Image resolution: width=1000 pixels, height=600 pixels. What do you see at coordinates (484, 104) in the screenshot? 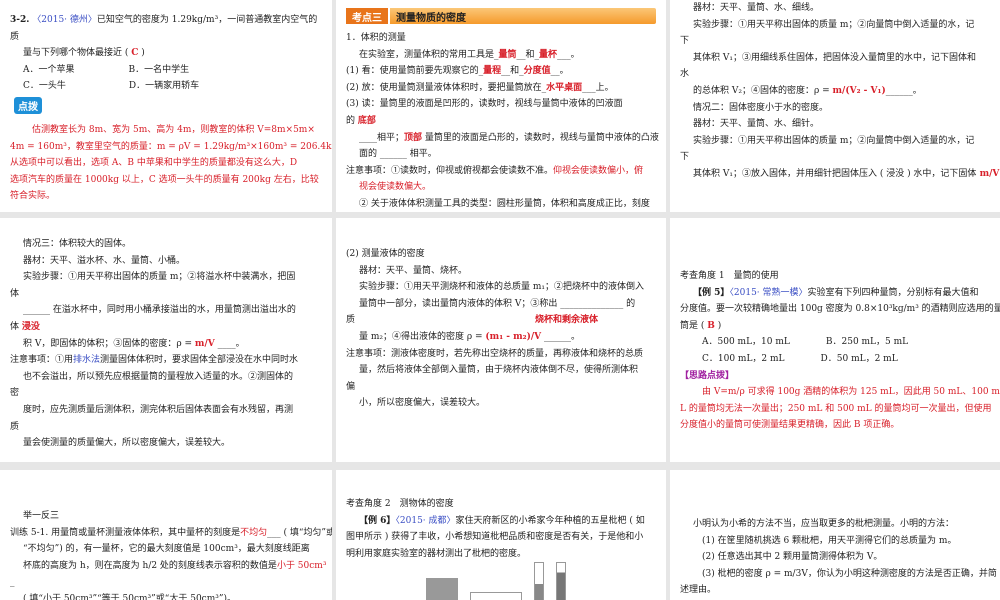
I see `text-segment: (3) 读：量筒里的液面是凹形的，读数时，视线与量筒中液体的凹液面` at bounding box center [484, 104].